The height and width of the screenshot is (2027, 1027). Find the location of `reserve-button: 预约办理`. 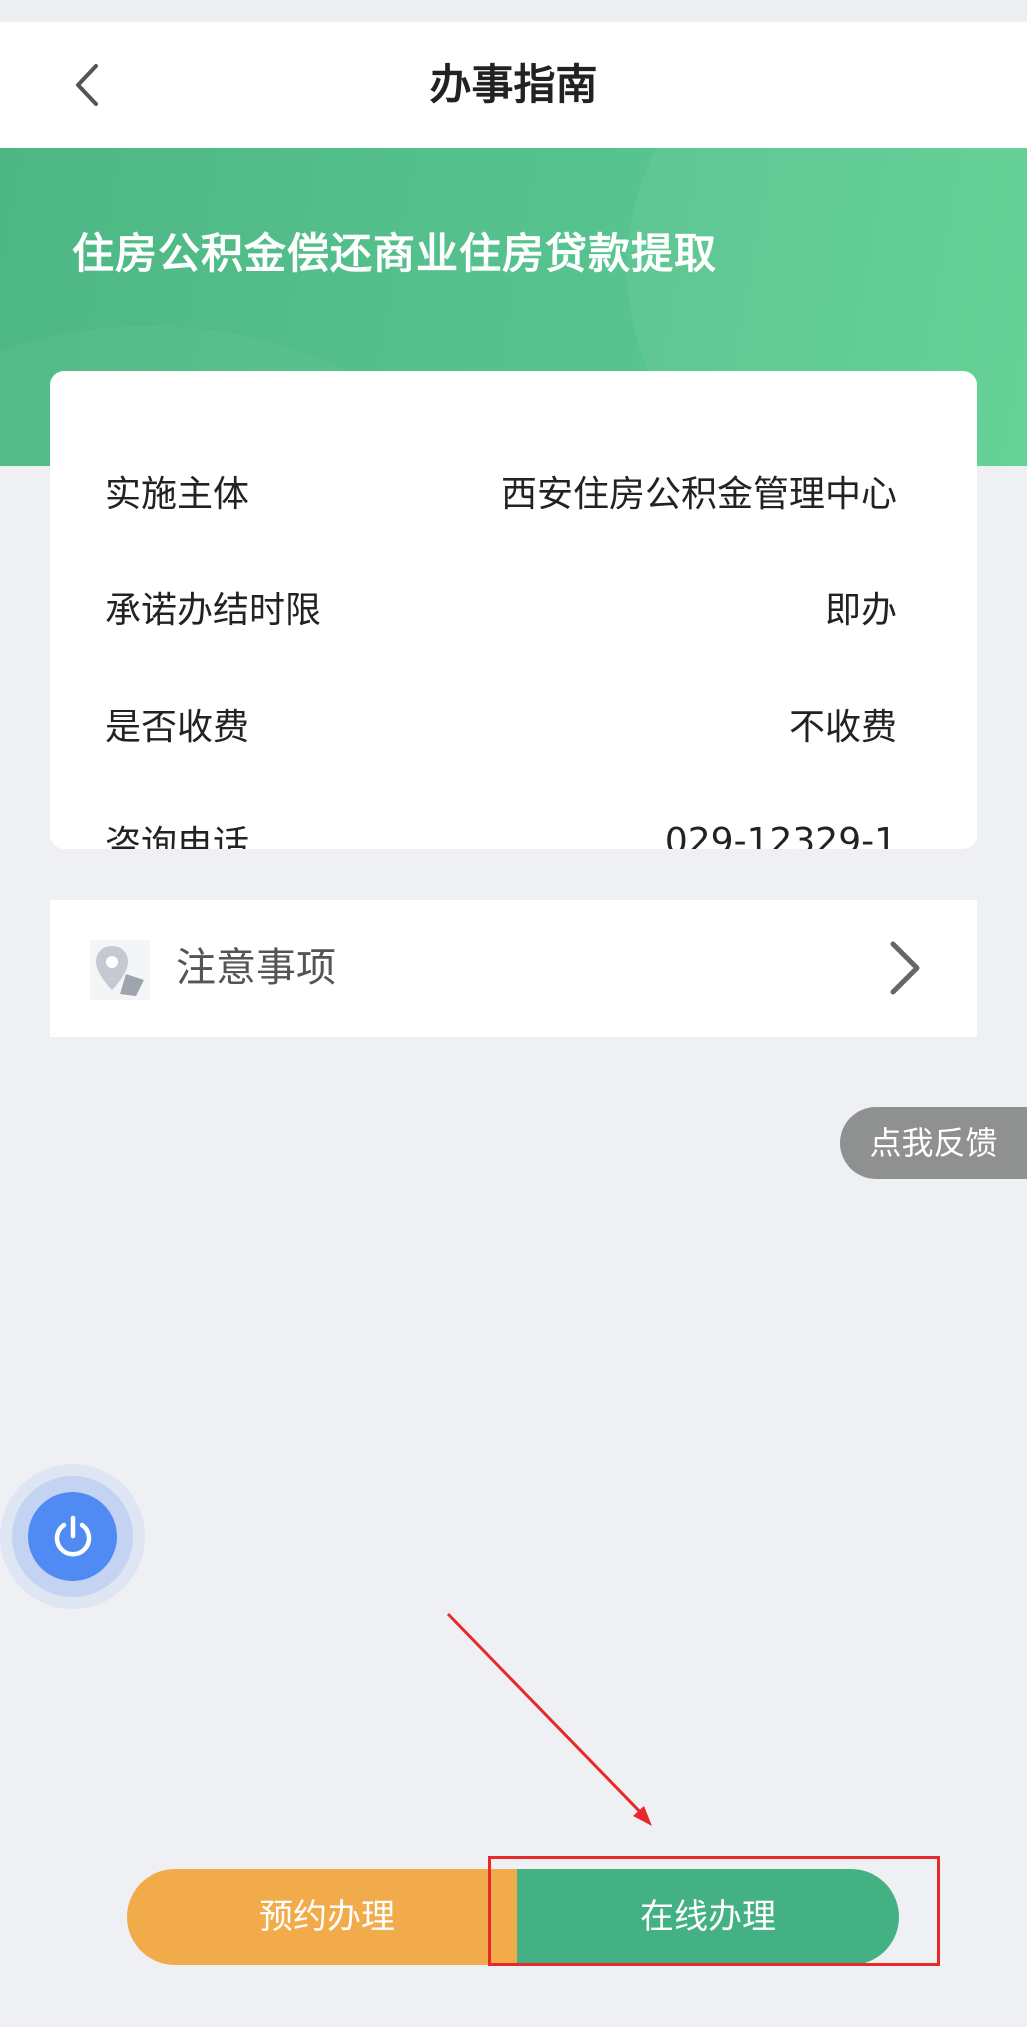

reserve-button: 预约办理 is located at coordinates (327, 1917).